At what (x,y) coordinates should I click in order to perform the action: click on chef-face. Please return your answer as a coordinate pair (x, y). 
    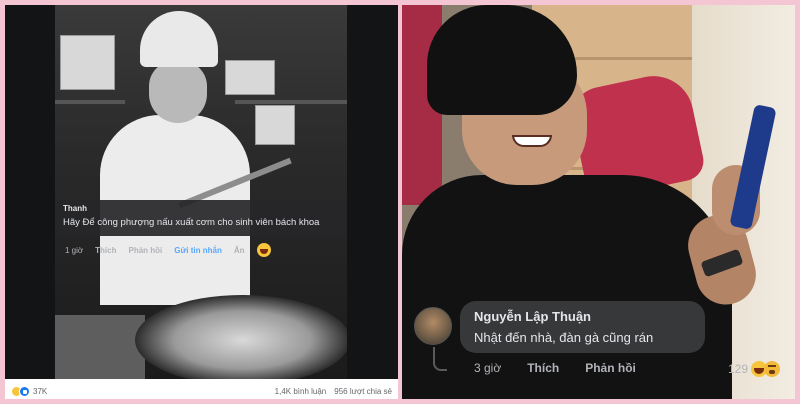
    Looking at the image, I should click on (178, 92).